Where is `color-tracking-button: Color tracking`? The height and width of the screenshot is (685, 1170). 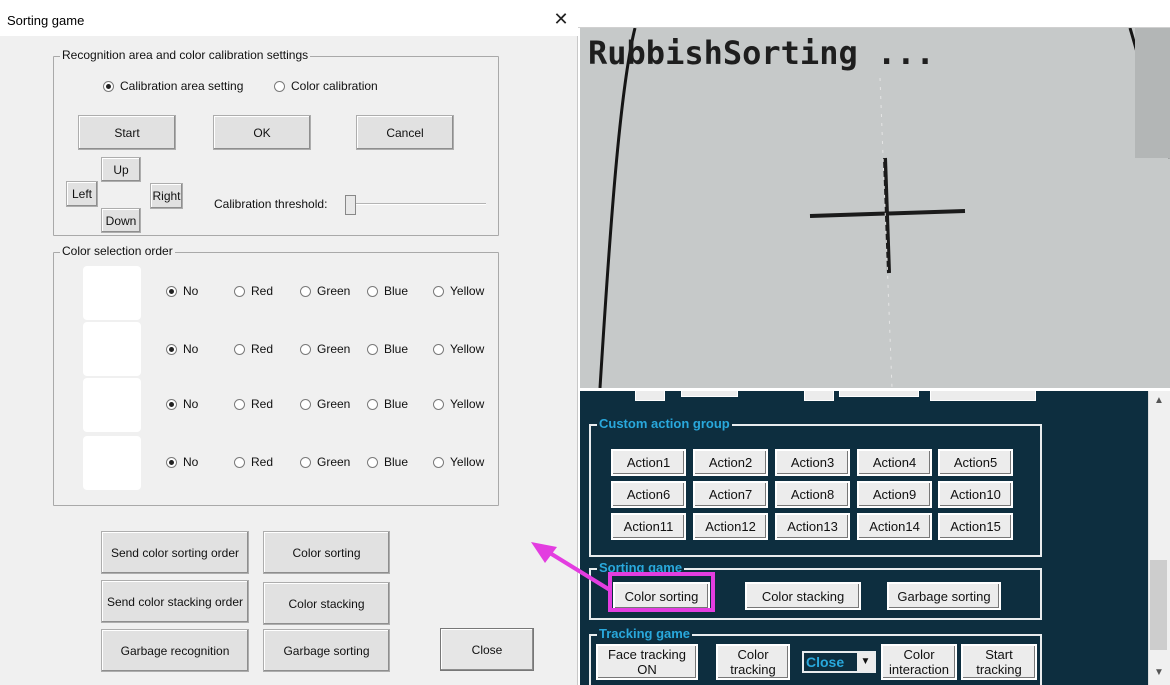
color-tracking-button: Color tracking is located at coordinates (753, 662).